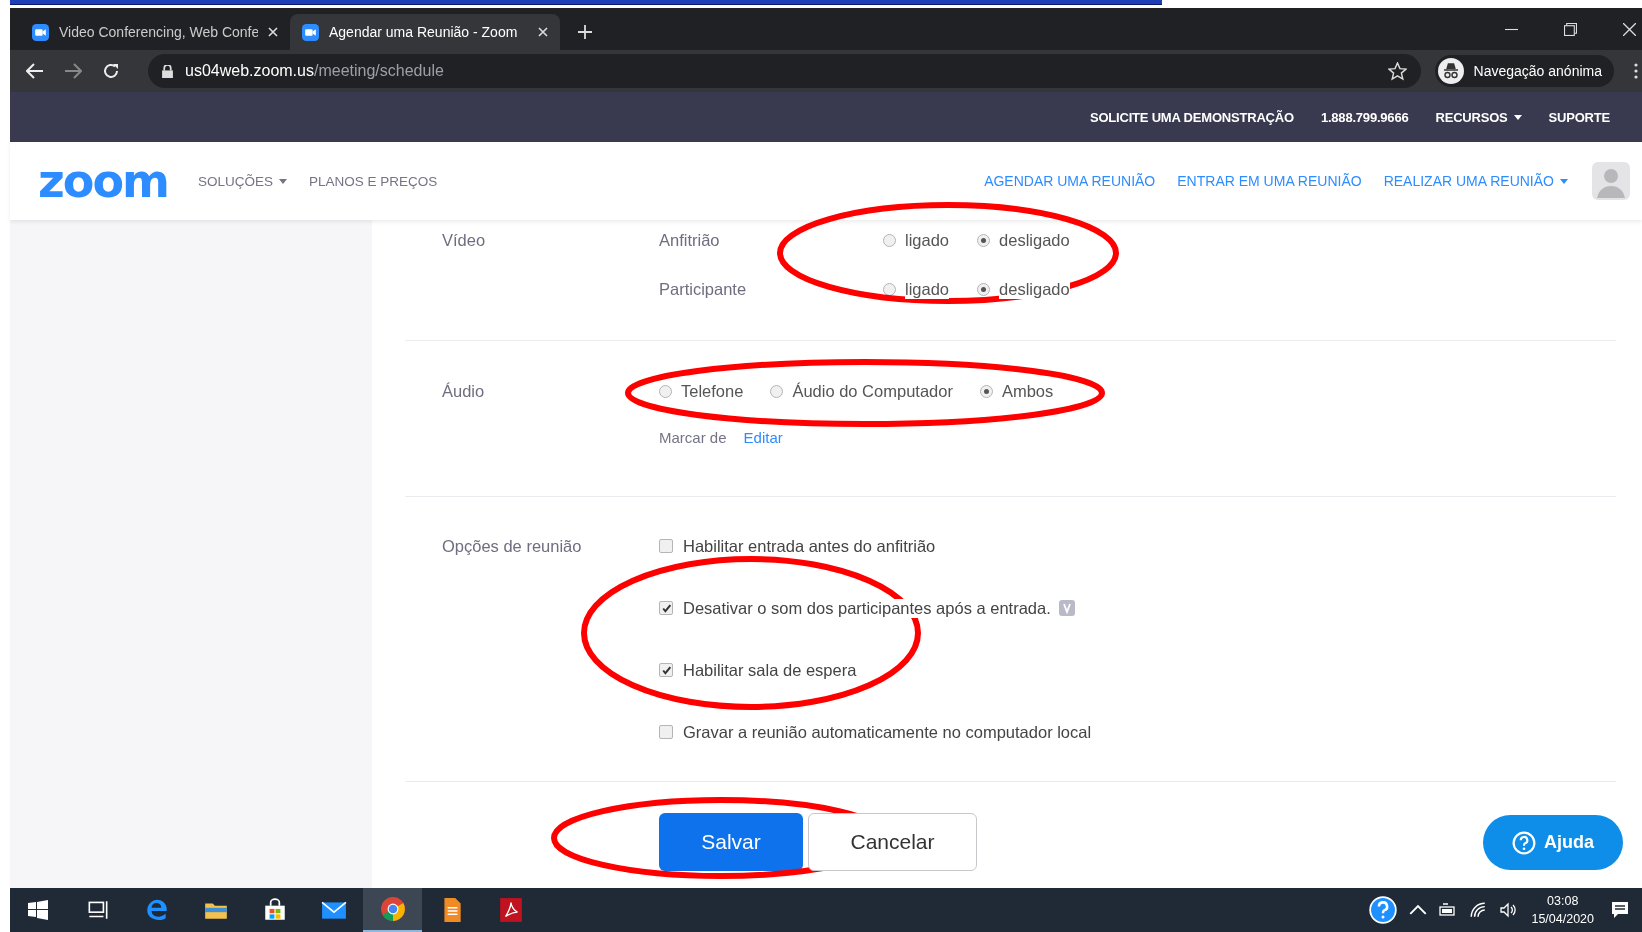 The image size is (1642, 932). What do you see at coordinates (1570, 29) in the screenshot?
I see `restore-icon` at bounding box center [1570, 29].